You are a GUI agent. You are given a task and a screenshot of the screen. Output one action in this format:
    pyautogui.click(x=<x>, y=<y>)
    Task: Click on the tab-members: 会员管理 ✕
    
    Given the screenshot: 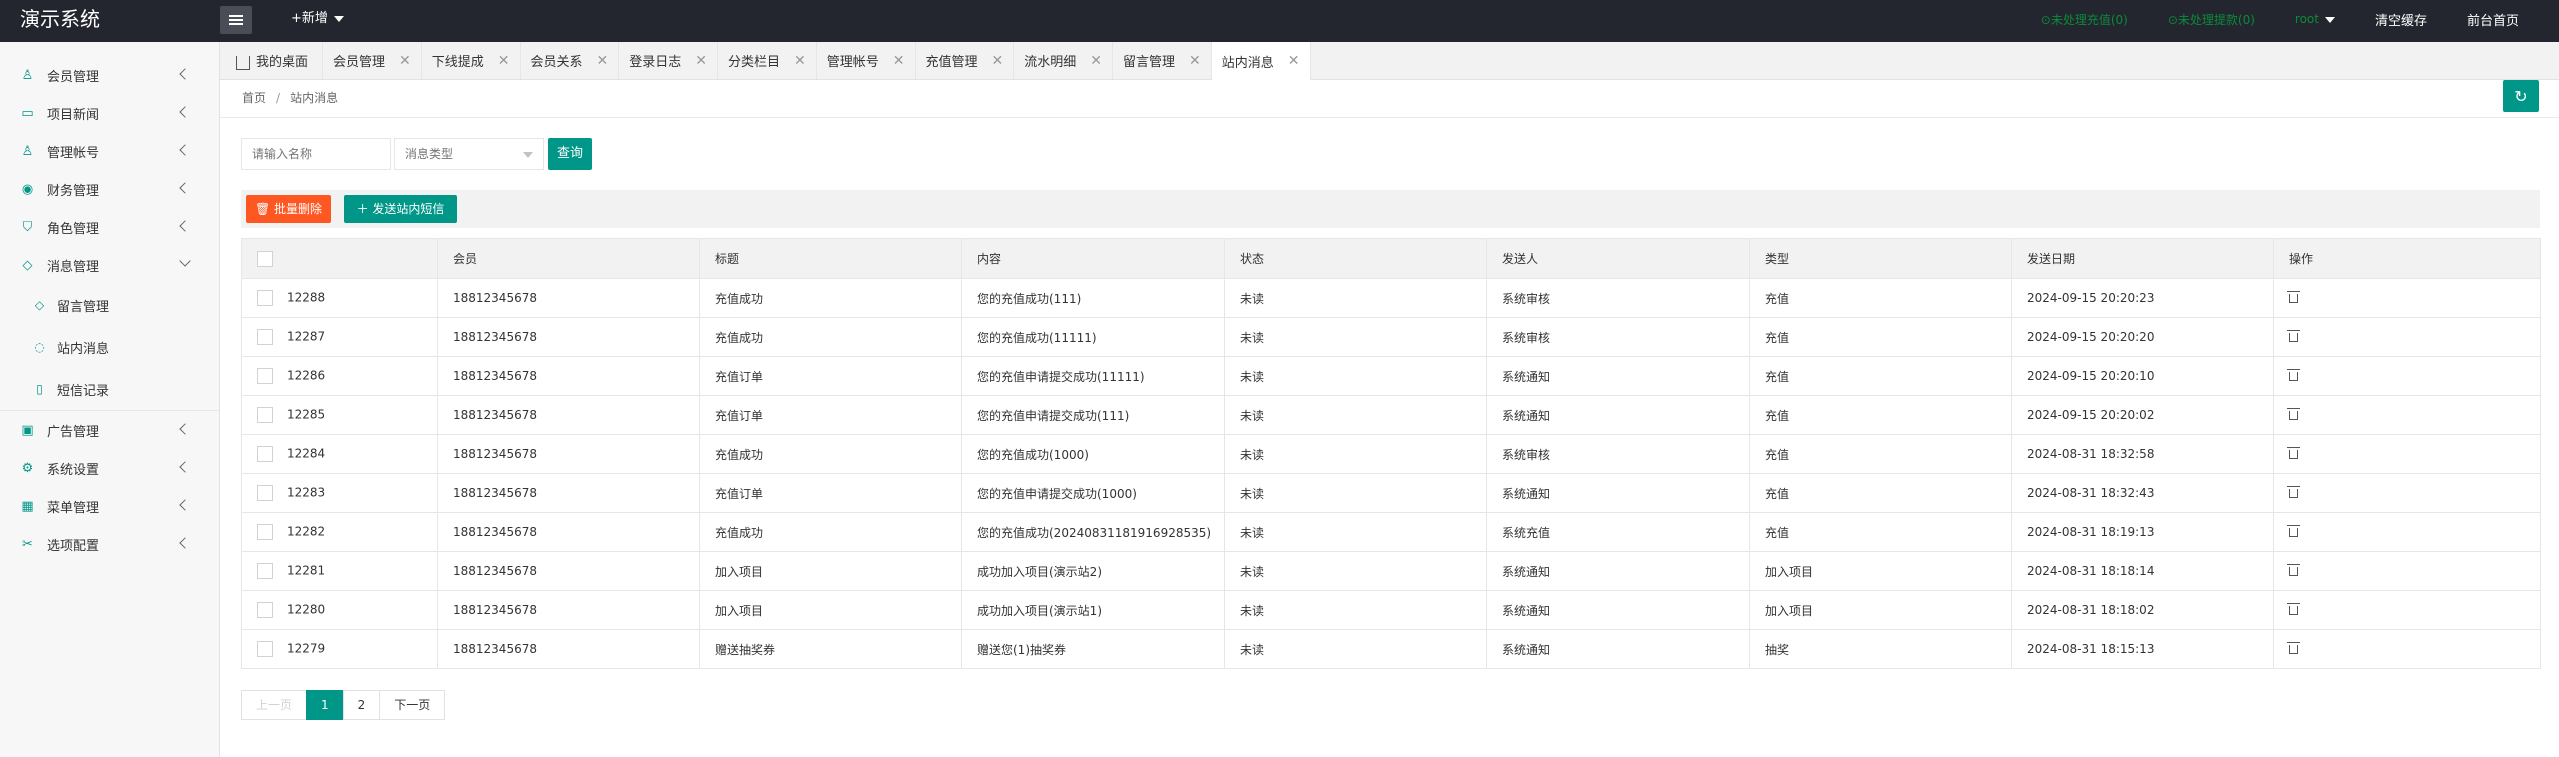 What is the action you would take?
    pyautogui.click(x=372, y=60)
    